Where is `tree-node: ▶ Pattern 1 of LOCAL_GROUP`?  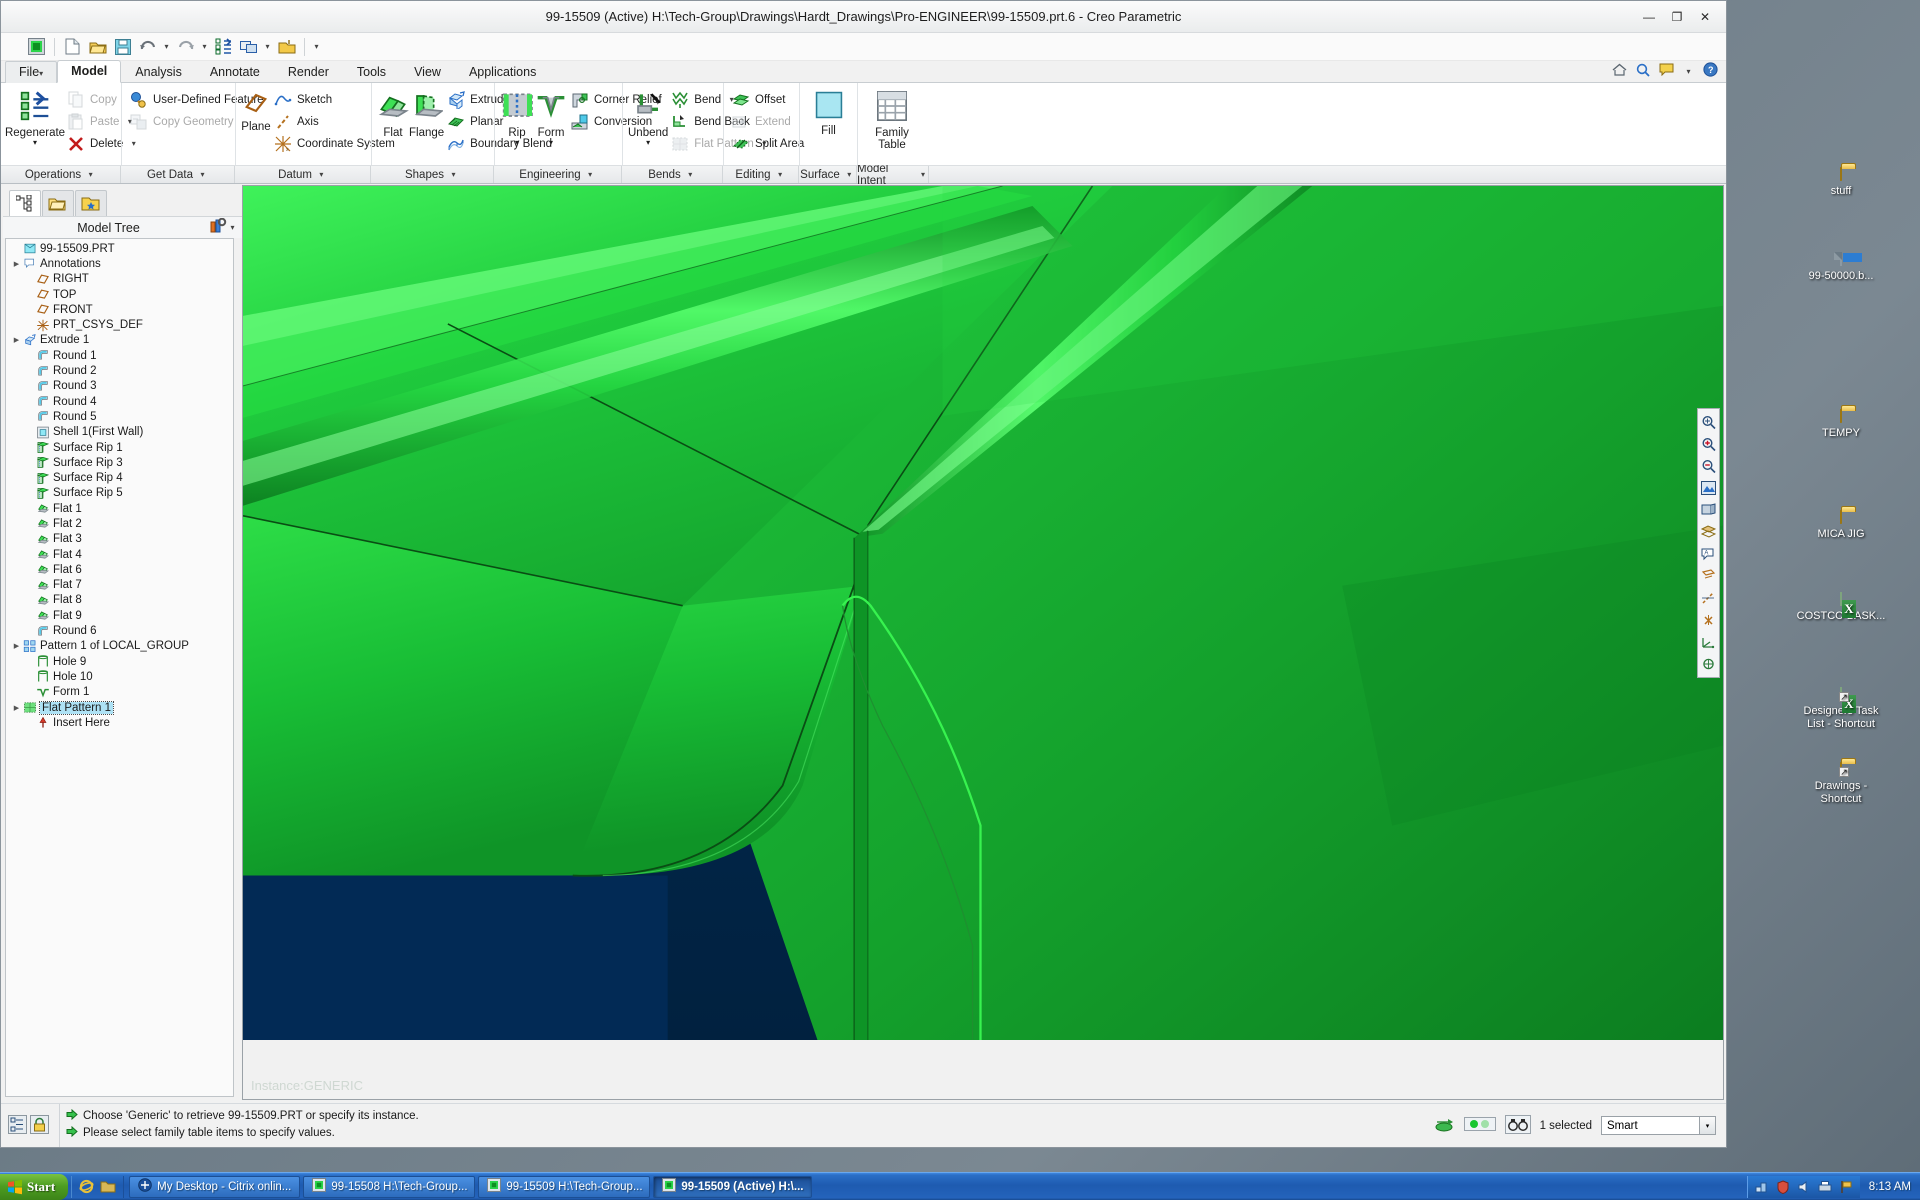
tree-node: ▶ Pattern 1 of LOCAL_GROUP is located at coordinates (120, 646).